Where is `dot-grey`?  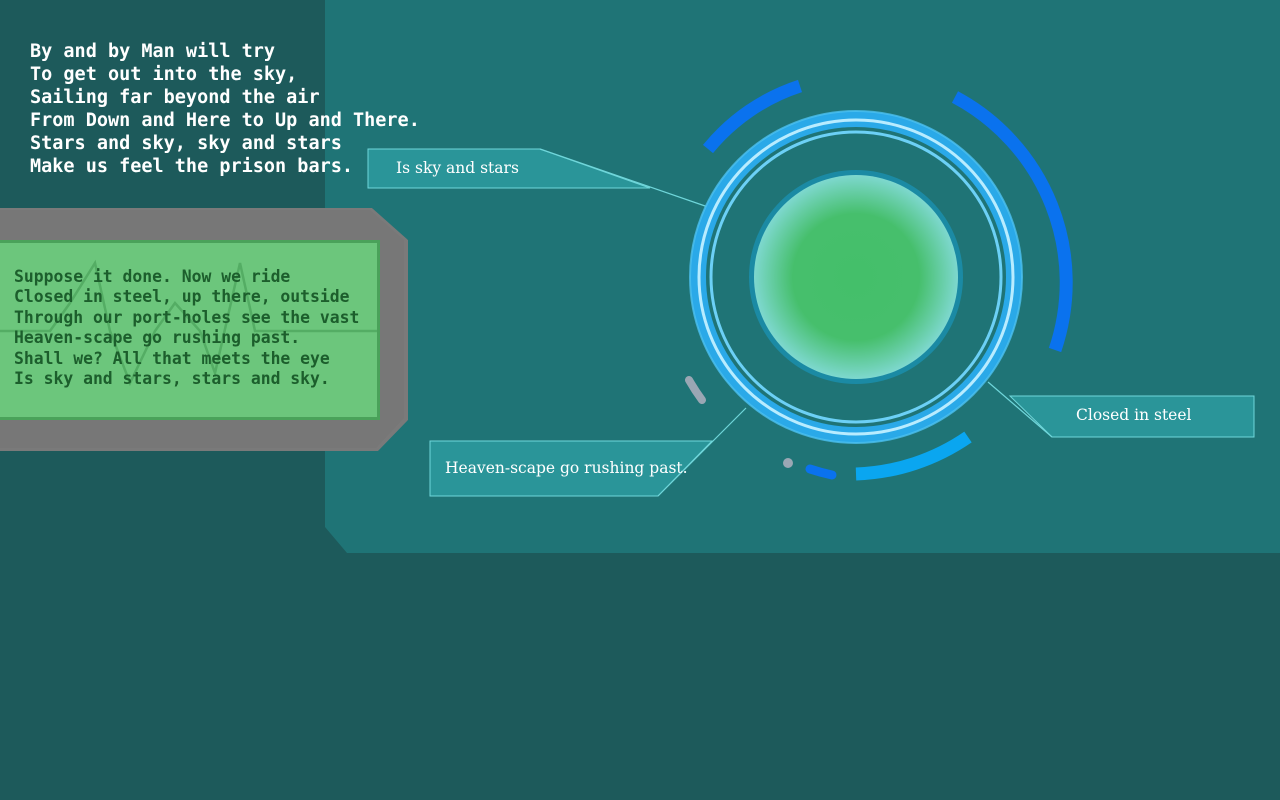
dot-grey is located at coordinates (788, 463).